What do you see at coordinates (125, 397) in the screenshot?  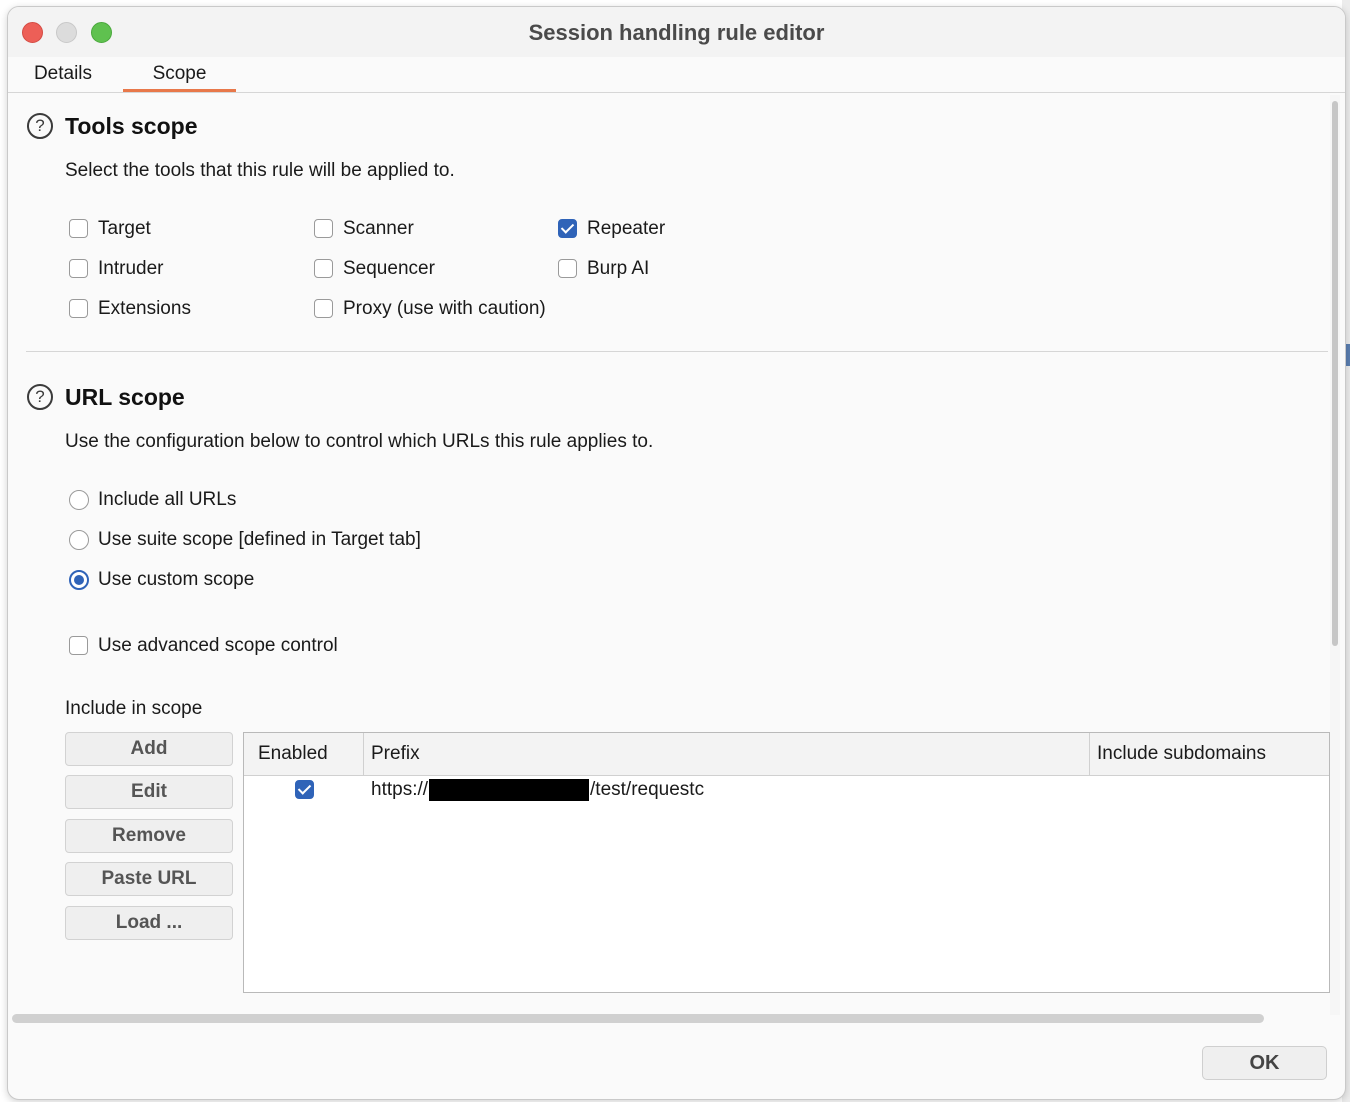 I see `url-scope-title: URL scope` at bounding box center [125, 397].